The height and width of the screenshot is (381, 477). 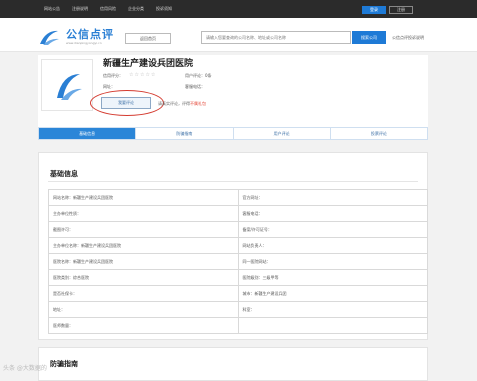 What do you see at coordinates (64, 364) in the screenshot?
I see `fraud-guide-title: 防骗指南` at bounding box center [64, 364].